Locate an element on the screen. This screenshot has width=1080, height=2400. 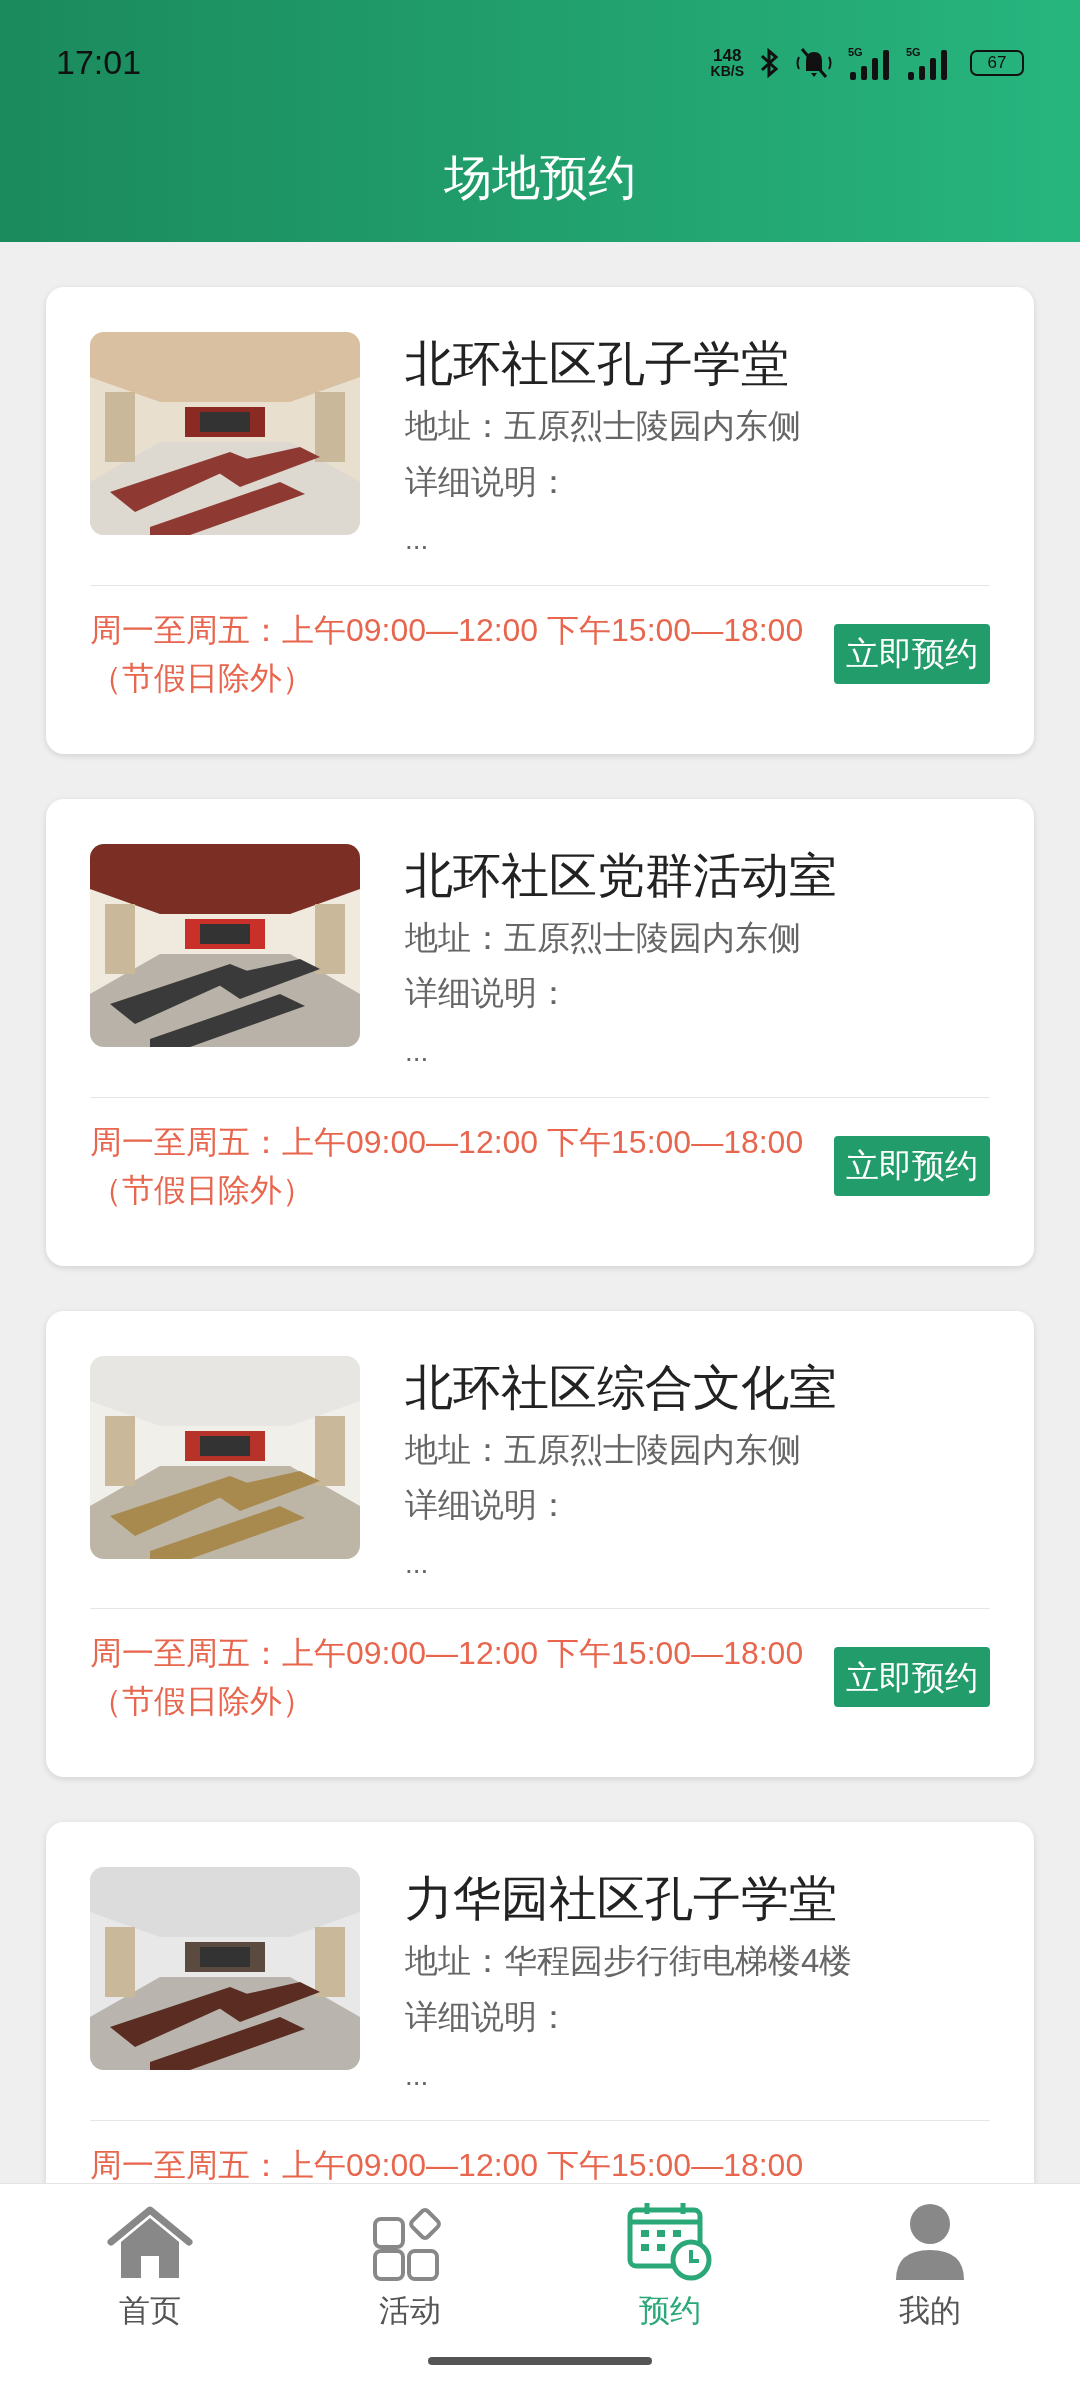
tab-item: 首页 is located at coordinates (150, 2266).